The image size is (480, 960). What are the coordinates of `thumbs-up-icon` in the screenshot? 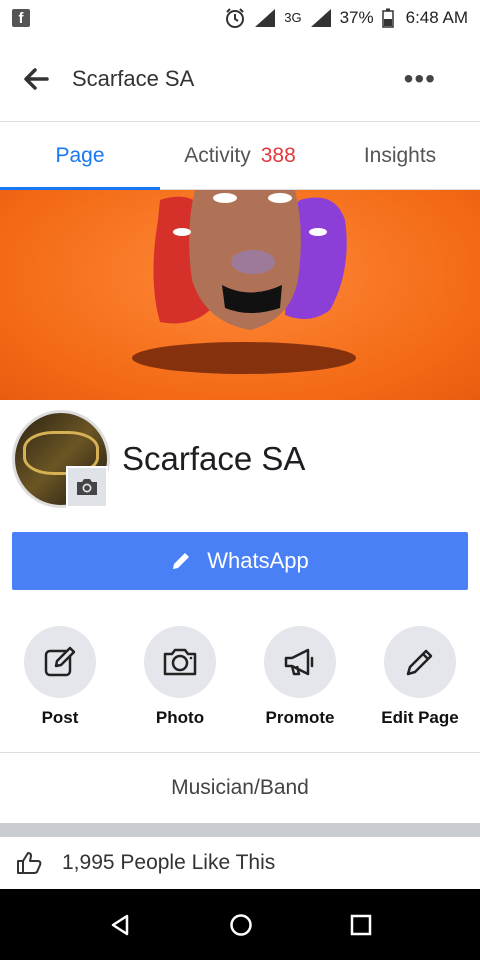 It's located at (29, 863).